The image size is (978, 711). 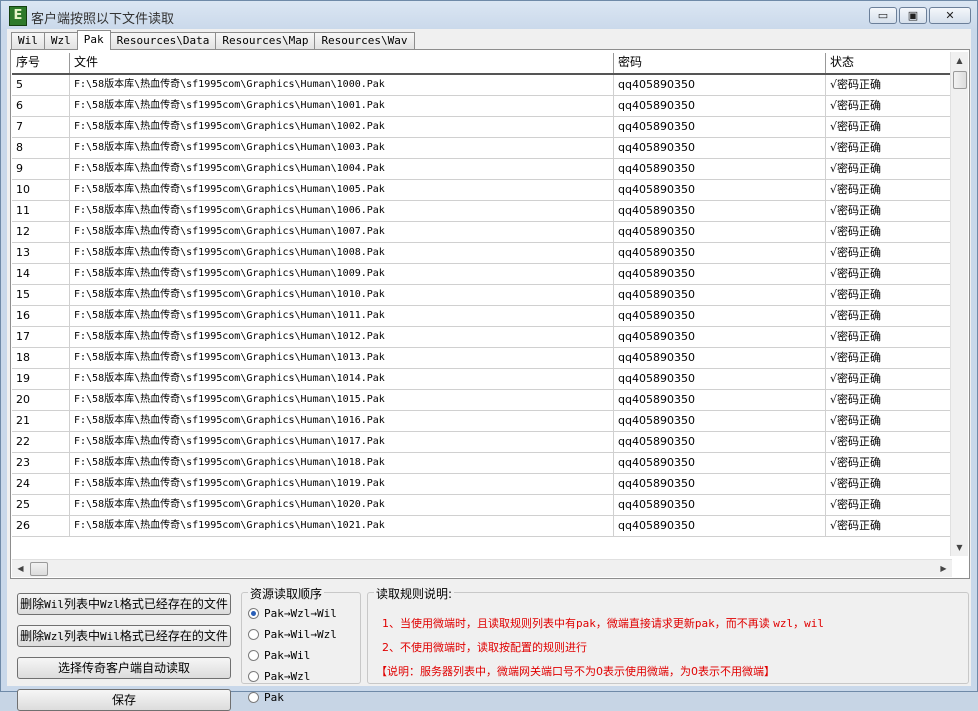 I want to click on delete-wil-duplicates-button: 删除Wil列表中Wzl格式已经存在的文件, so click(x=124, y=604).